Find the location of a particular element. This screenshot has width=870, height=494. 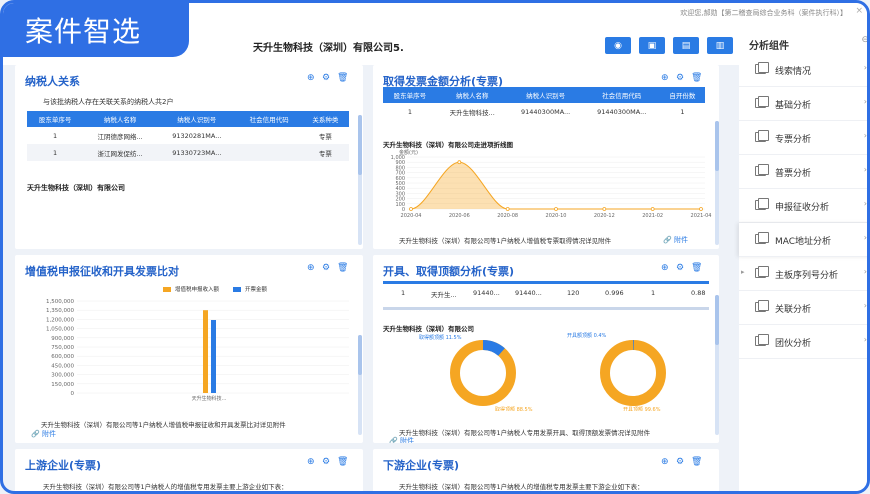

cell: 0.996 is located at coordinates (614, 293).